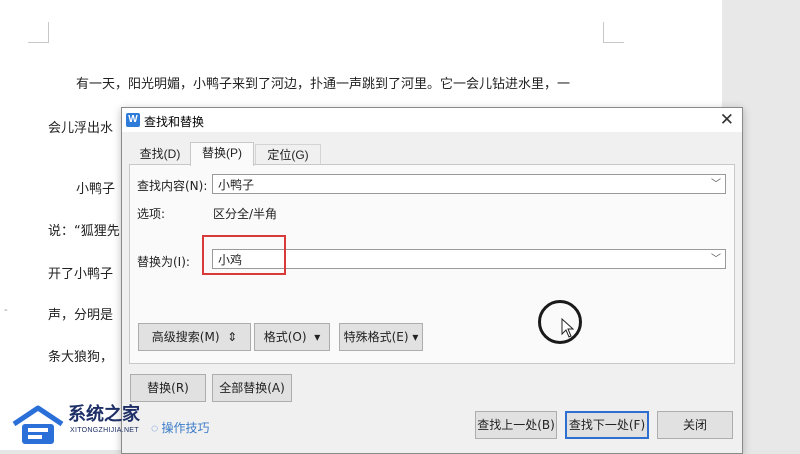 The image size is (800, 454). Describe the element at coordinates (613, 32) in the screenshot. I see `page-corner-mark-right` at that location.